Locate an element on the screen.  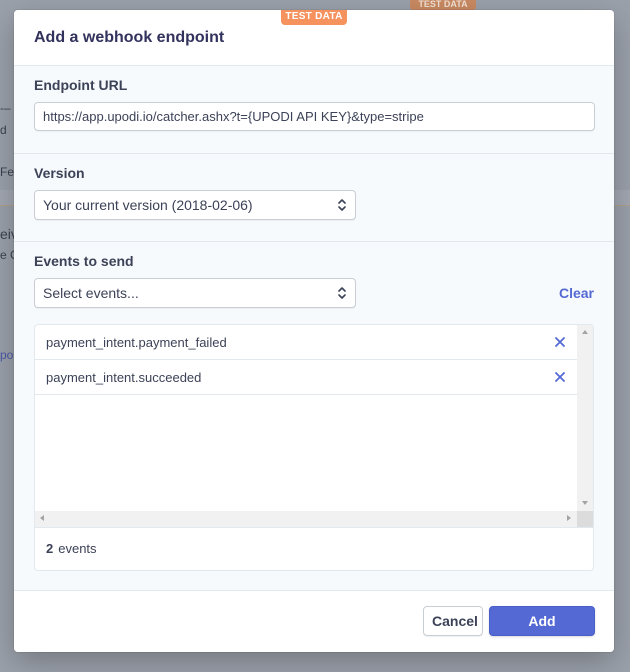
test-data-badge: TEST DATA is located at coordinates (314, 17).